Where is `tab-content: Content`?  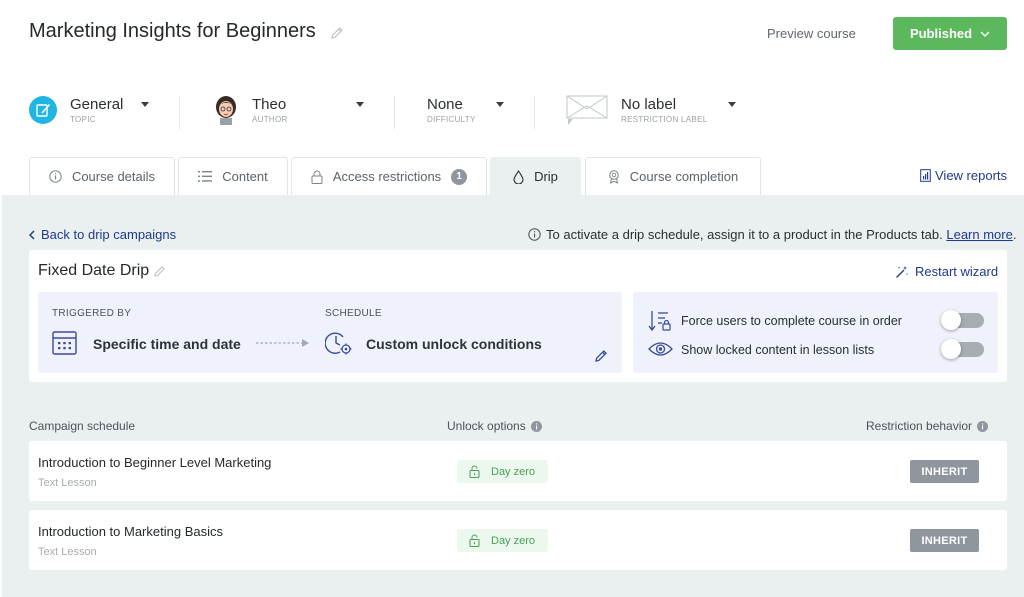
tab-content: Content is located at coordinates (233, 176).